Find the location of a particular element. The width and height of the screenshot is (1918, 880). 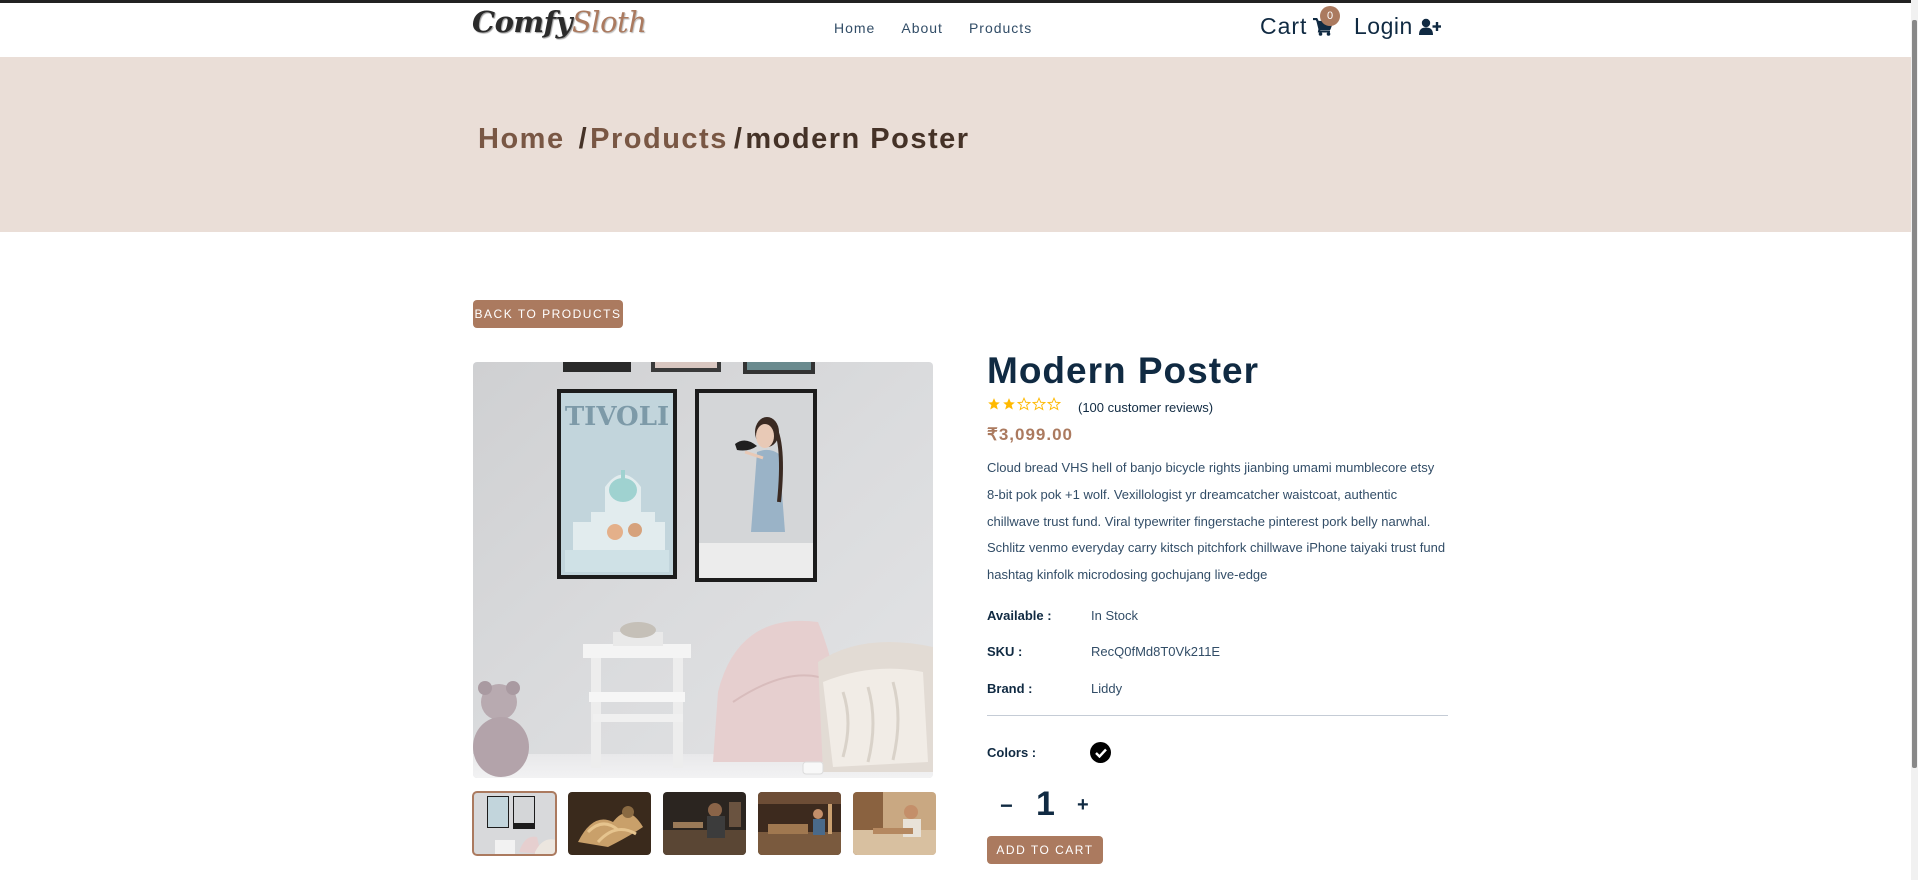

user-plus-icon is located at coordinates (1429, 26).